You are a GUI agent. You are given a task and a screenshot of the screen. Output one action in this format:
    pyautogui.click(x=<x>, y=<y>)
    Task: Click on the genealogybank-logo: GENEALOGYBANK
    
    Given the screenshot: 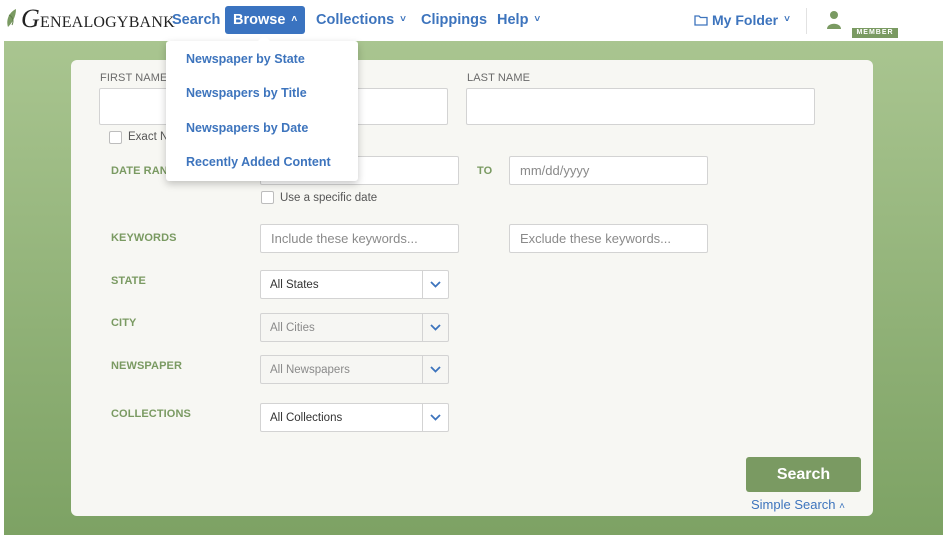 What is the action you would take?
    pyautogui.click(x=89, y=19)
    